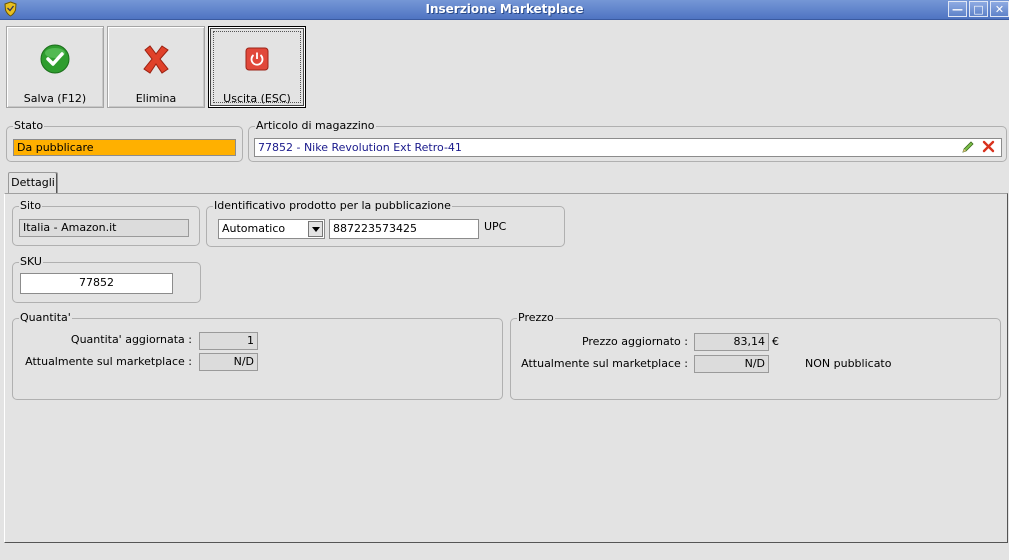 This screenshot has width=1009, height=560. Describe the element at coordinates (55, 98) in the screenshot. I see `save-button-label: Salva (F12)` at that location.